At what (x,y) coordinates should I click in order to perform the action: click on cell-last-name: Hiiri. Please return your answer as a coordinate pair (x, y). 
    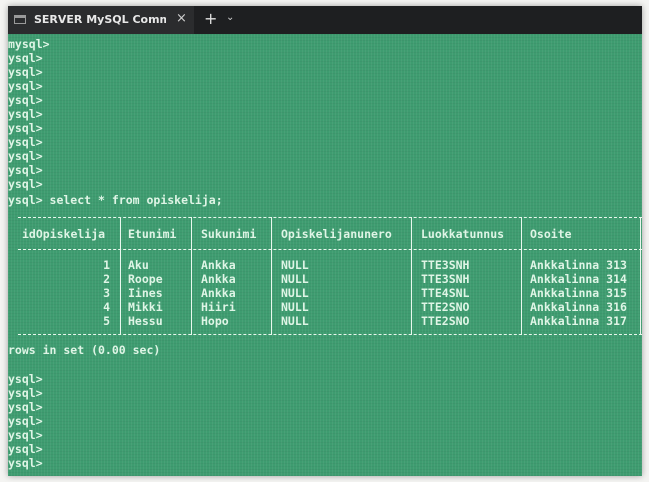
    Looking at the image, I should click on (218, 307).